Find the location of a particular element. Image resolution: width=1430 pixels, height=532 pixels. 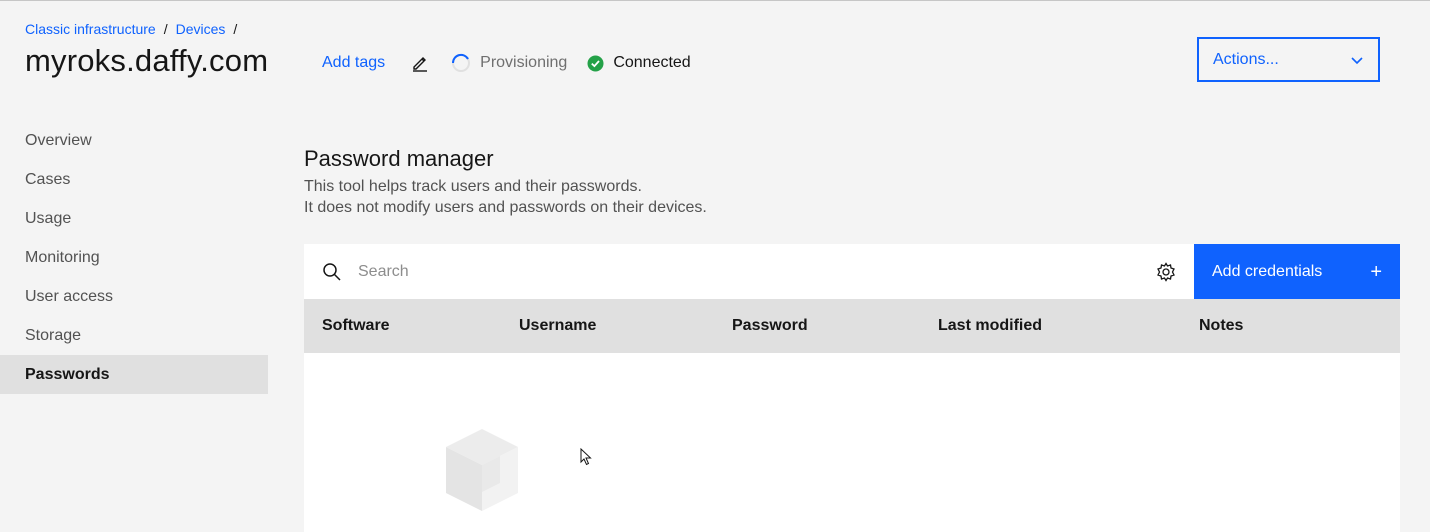

nav-item-storage: Storage is located at coordinates (134, 335).